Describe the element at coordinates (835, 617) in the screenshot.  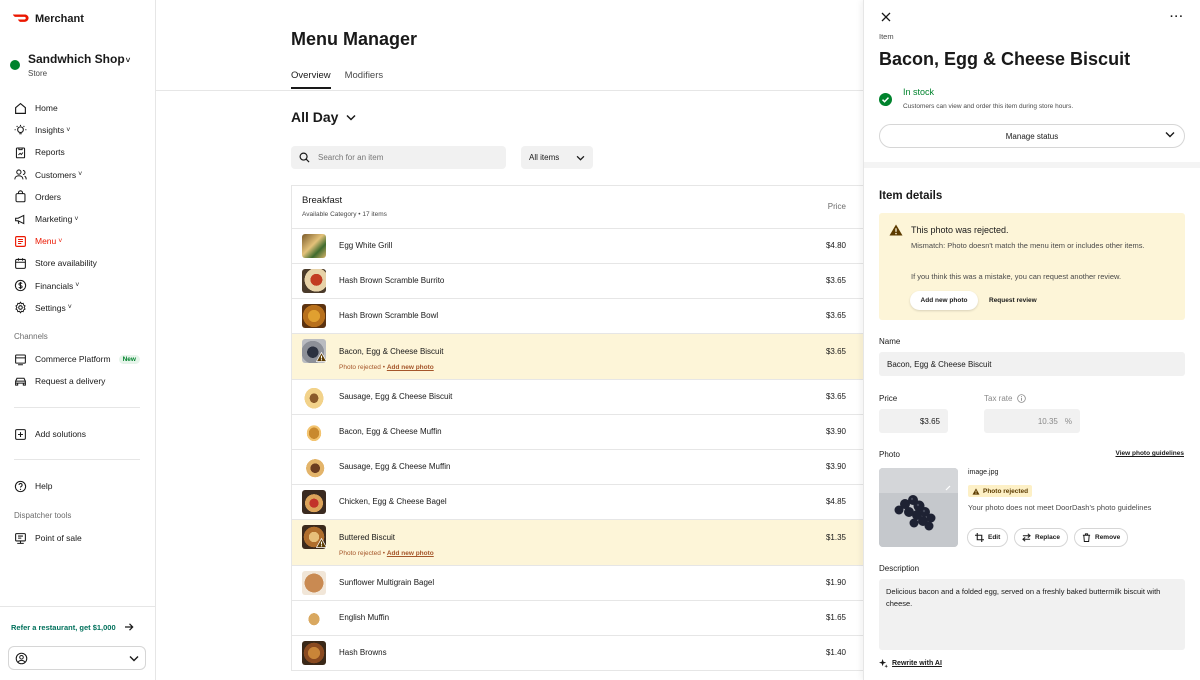
I see `item-price: $1.65` at that location.